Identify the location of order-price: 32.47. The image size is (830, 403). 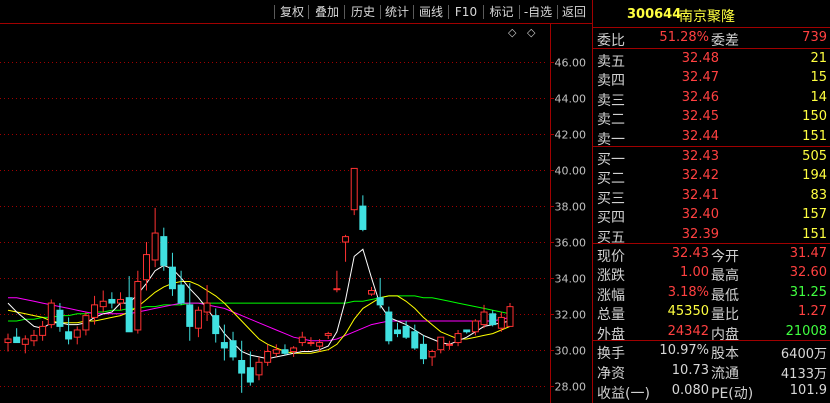
(700, 78).